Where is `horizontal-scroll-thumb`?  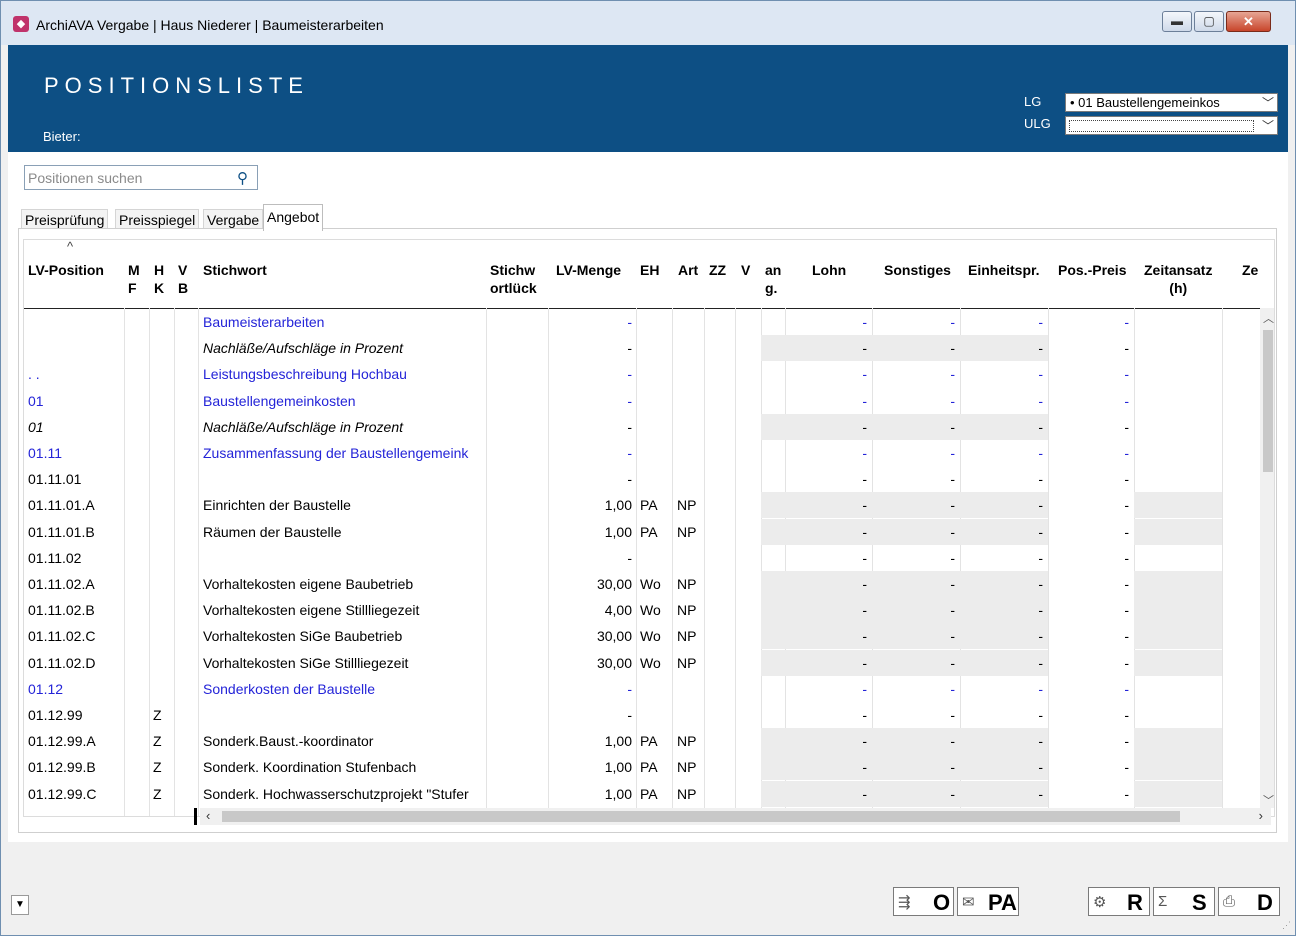 horizontal-scroll-thumb is located at coordinates (701, 816).